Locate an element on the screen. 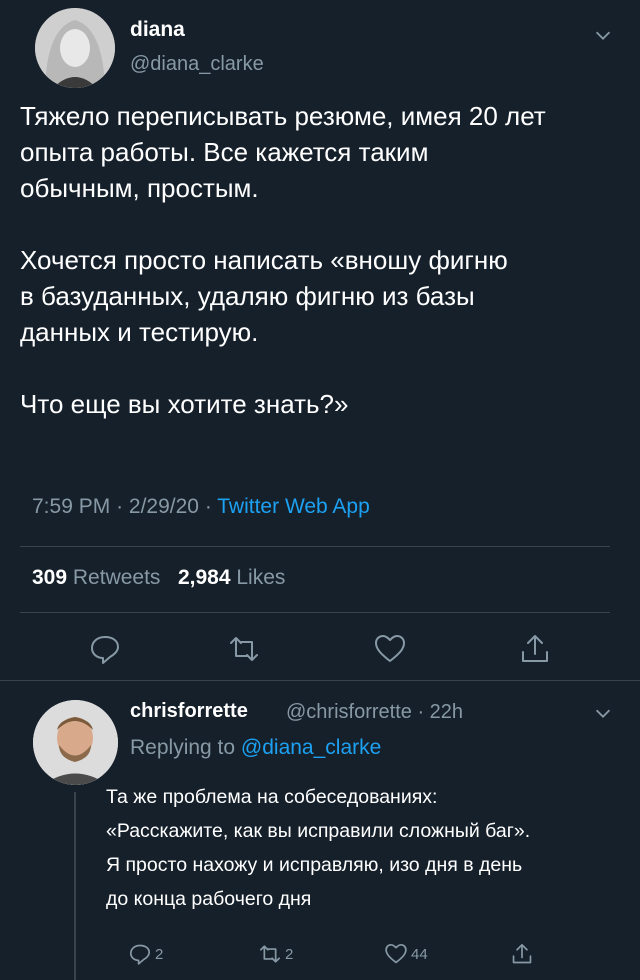 The image size is (640, 980). thread-line is located at coordinates (75, 886).